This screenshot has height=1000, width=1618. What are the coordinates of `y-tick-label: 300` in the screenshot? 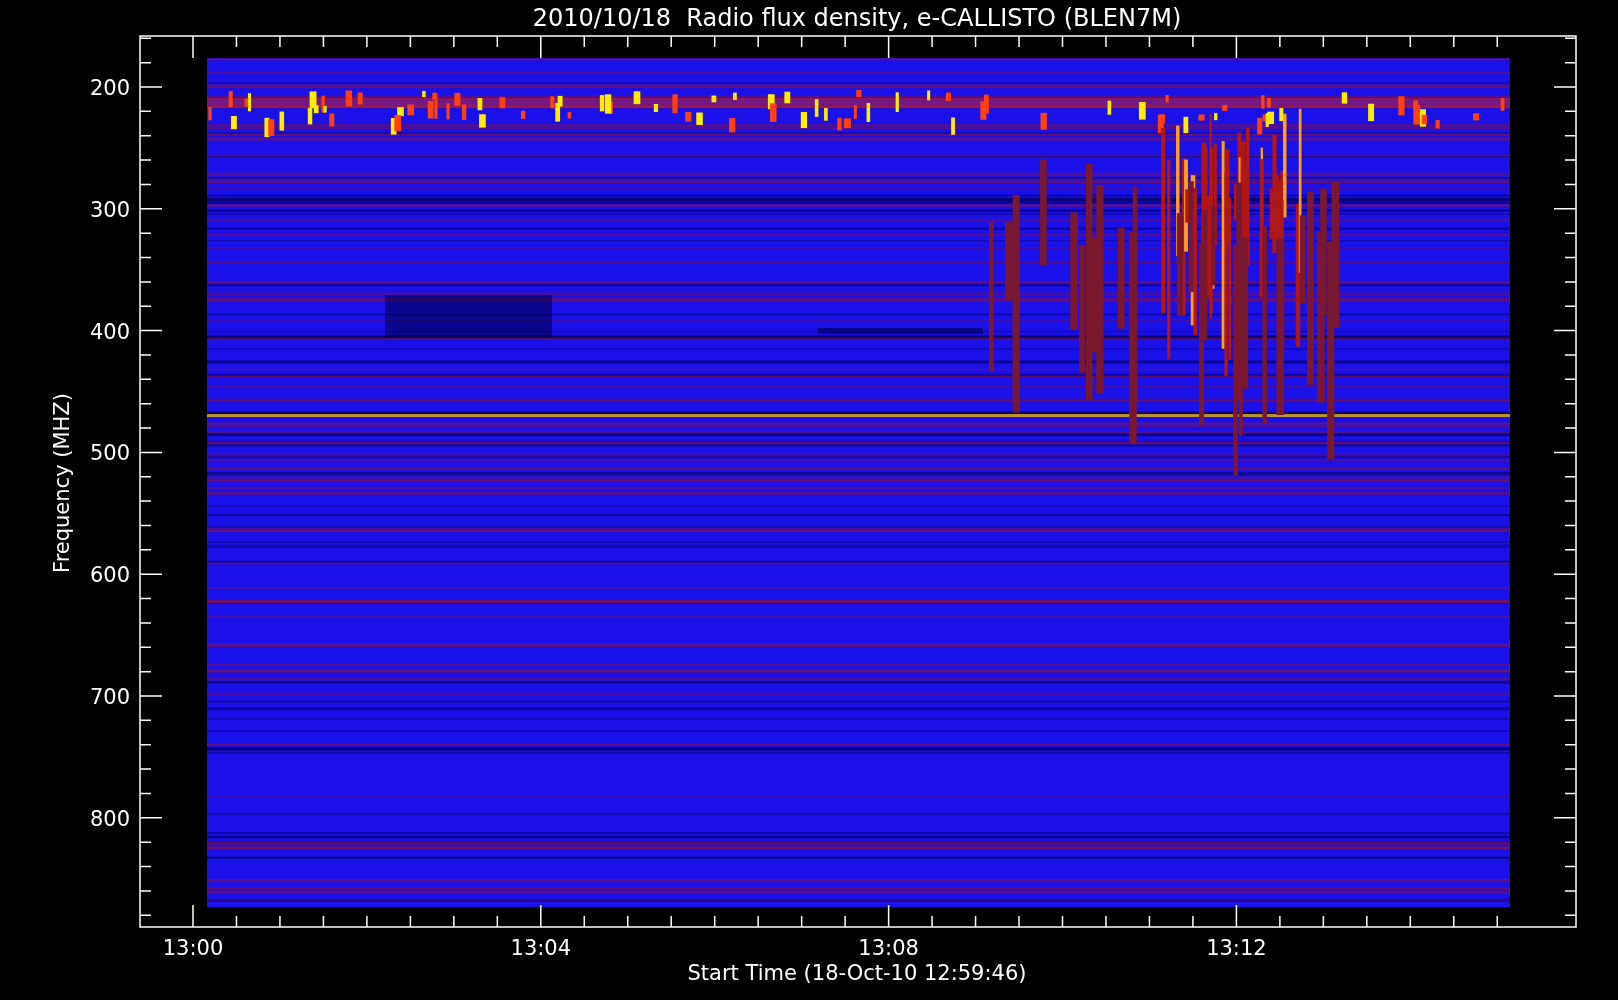 It's located at (109, 209).